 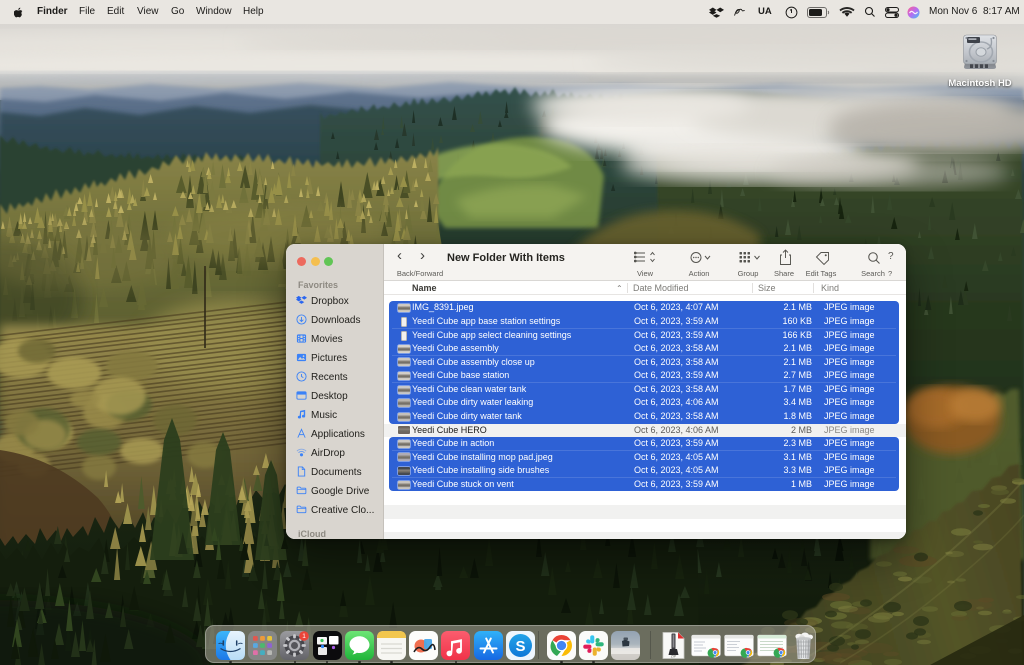 I want to click on svg-text: ZIP, so click(x=674, y=656).